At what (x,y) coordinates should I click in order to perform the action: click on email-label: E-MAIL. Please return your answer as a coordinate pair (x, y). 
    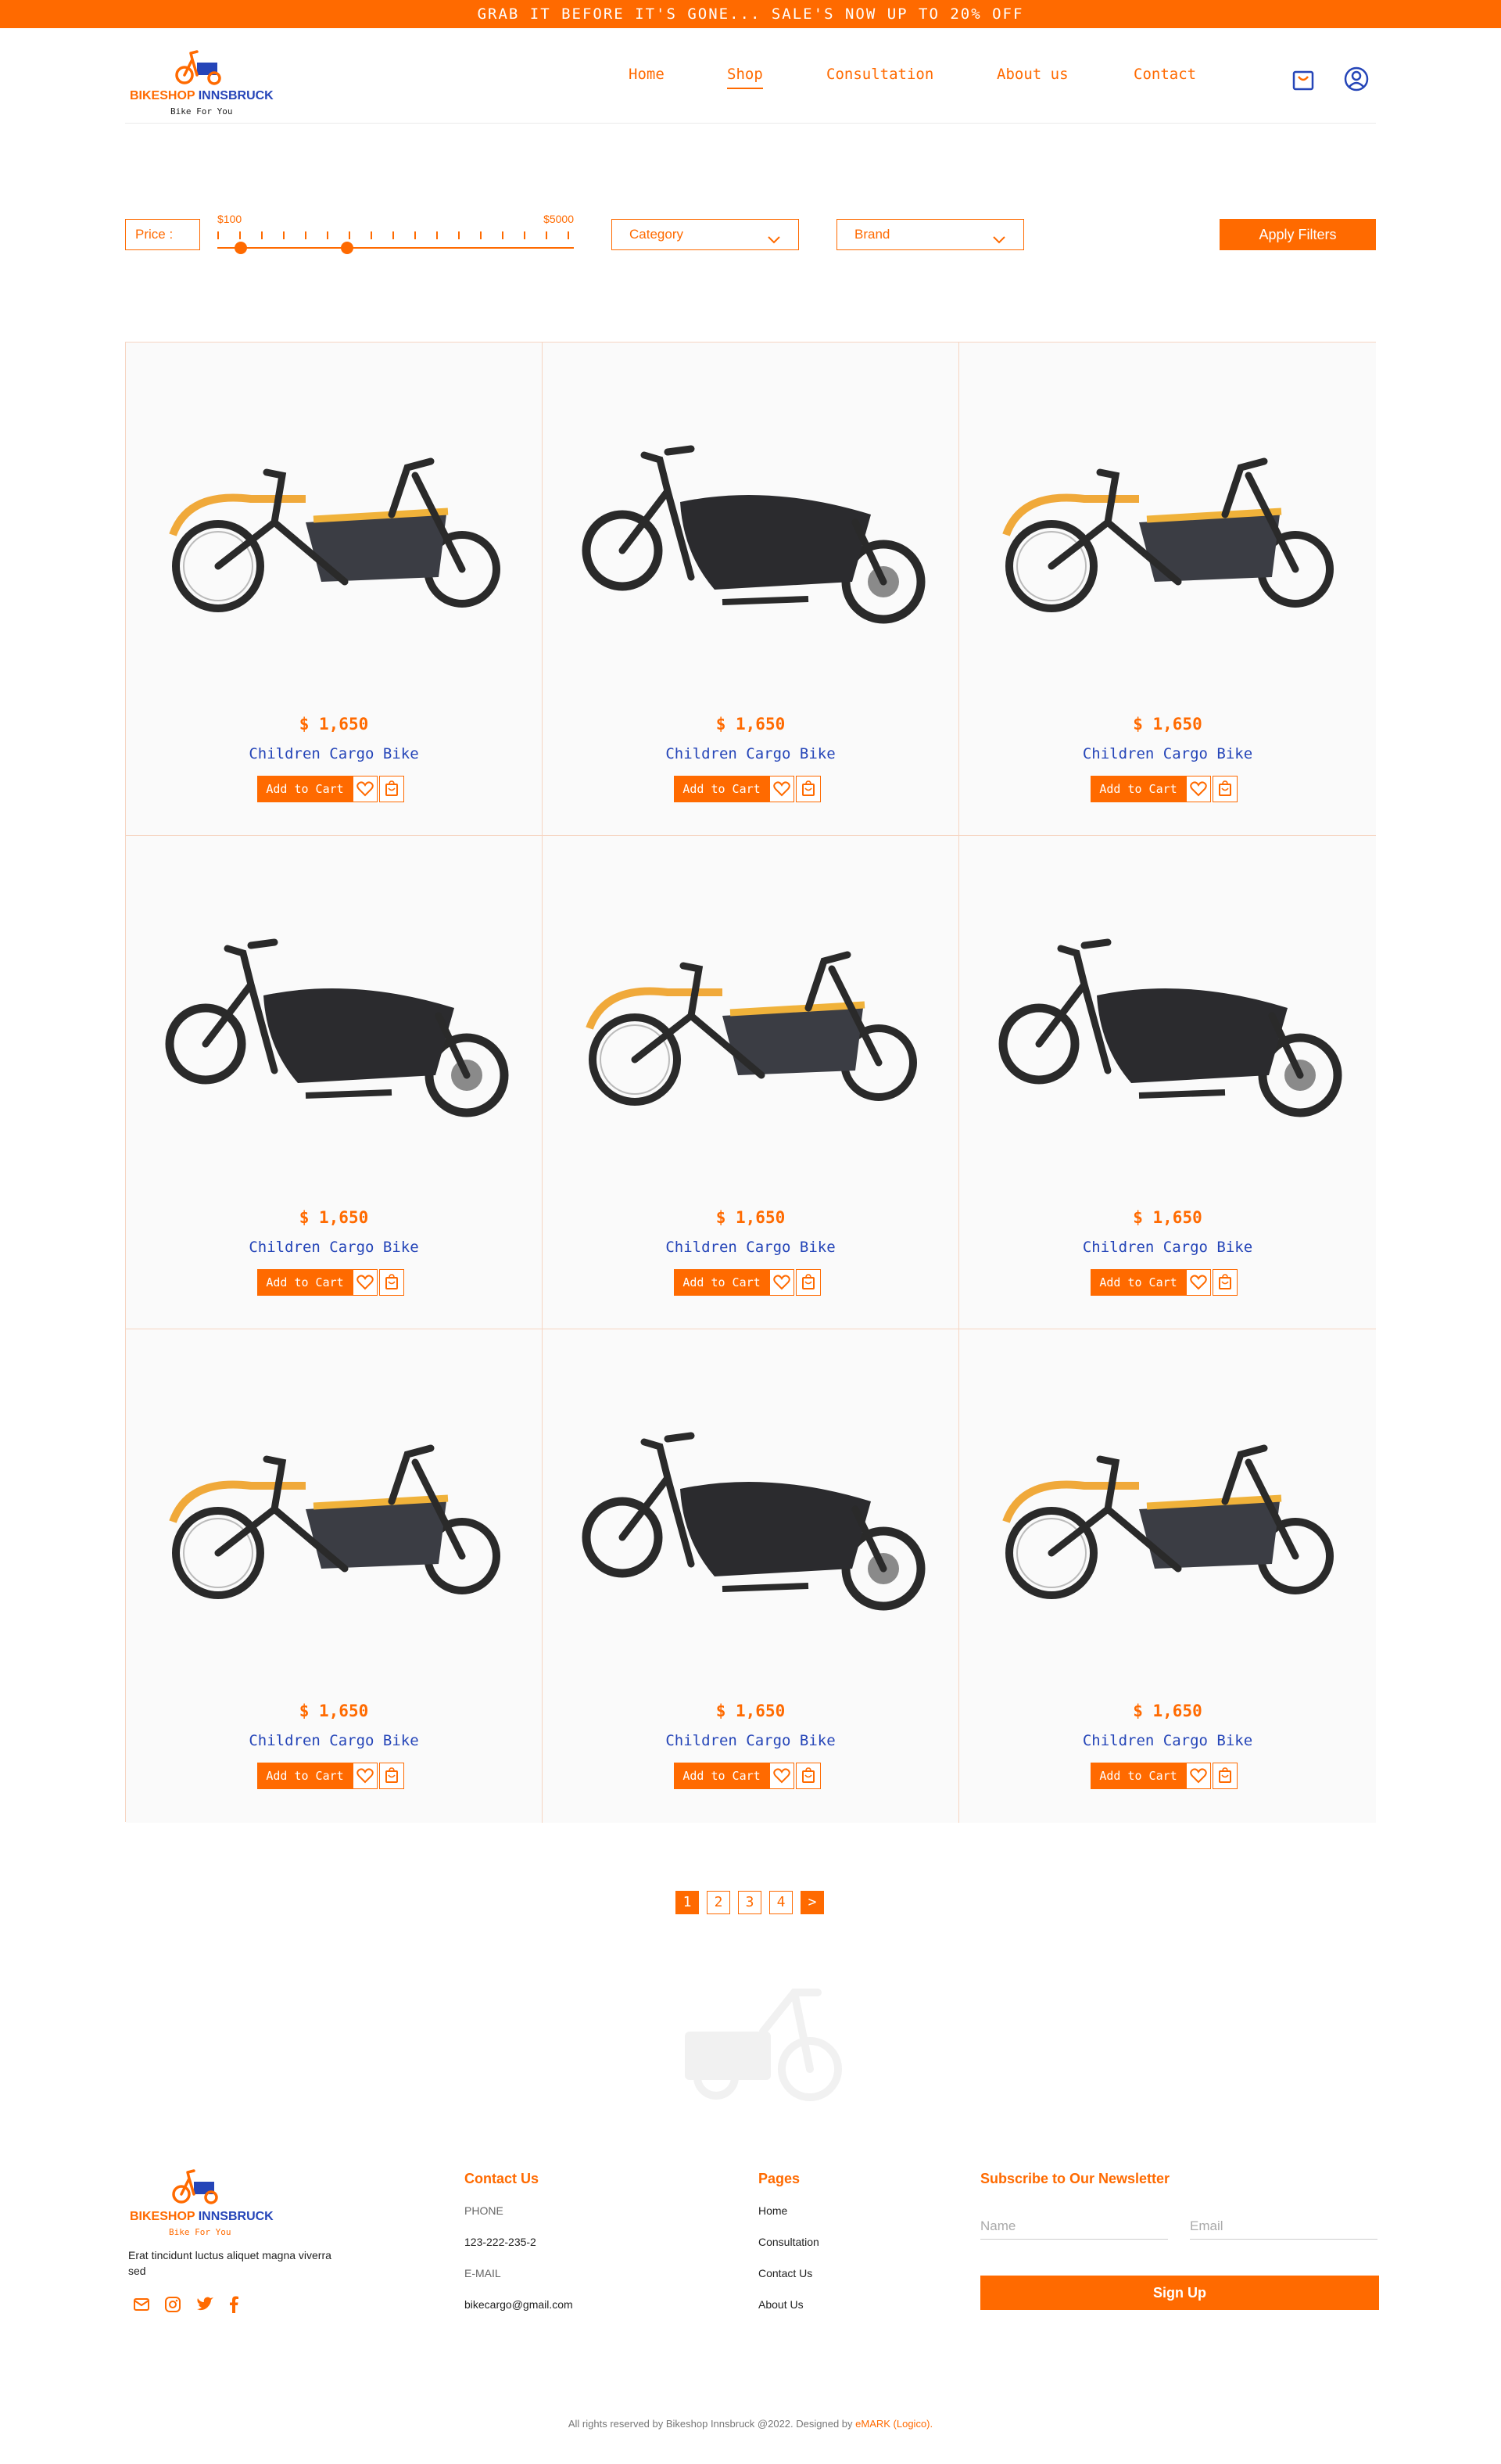
    Looking at the image, I should click on (482, 2273).